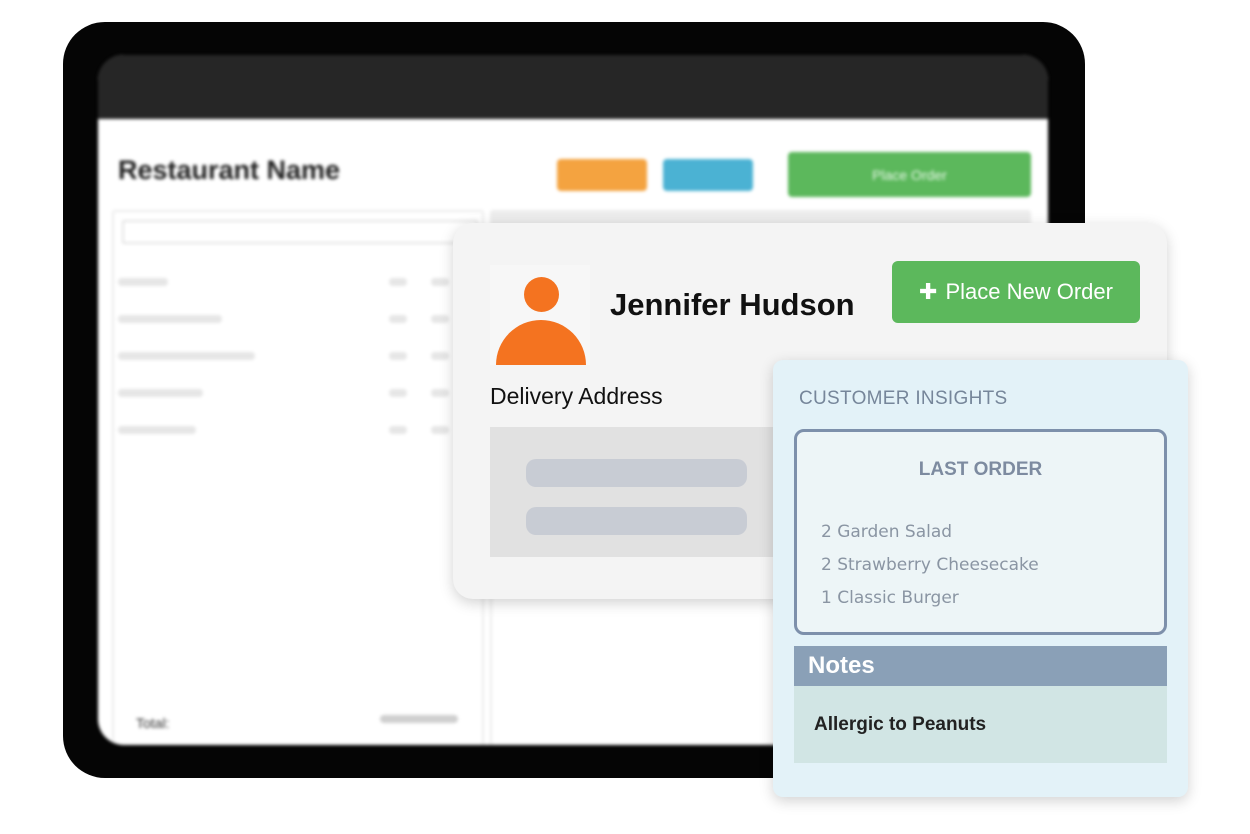  Describe the element at coordinates (887, 532) in the screenshot. I see `list-item: 2 Garden Salad` at that location.